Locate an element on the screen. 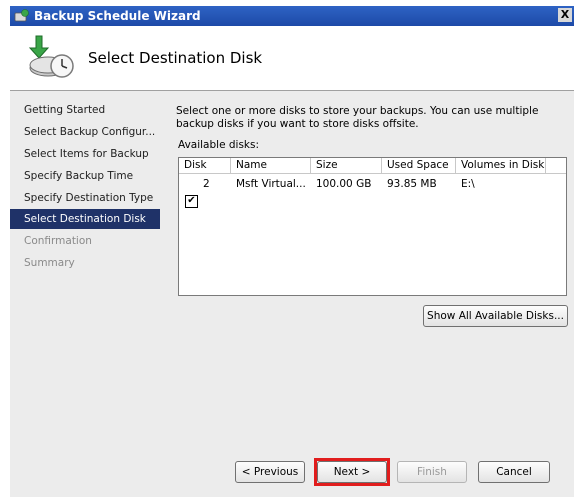  page-title: Select Destination Disk is located at coordinates (175, 58).